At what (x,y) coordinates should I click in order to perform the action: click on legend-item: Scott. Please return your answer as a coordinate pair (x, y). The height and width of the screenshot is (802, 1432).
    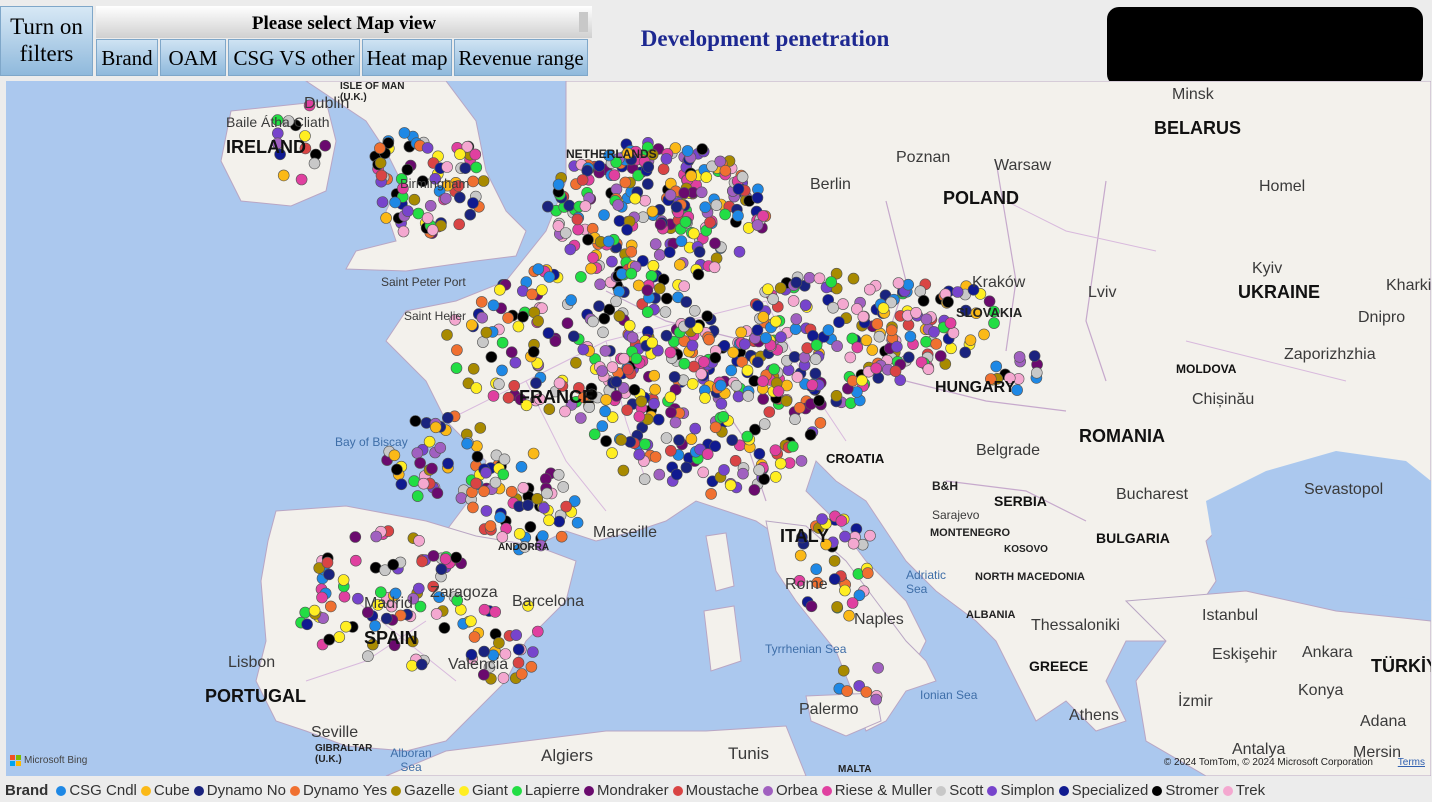
    Looking at the image, I should click on (959, 790).